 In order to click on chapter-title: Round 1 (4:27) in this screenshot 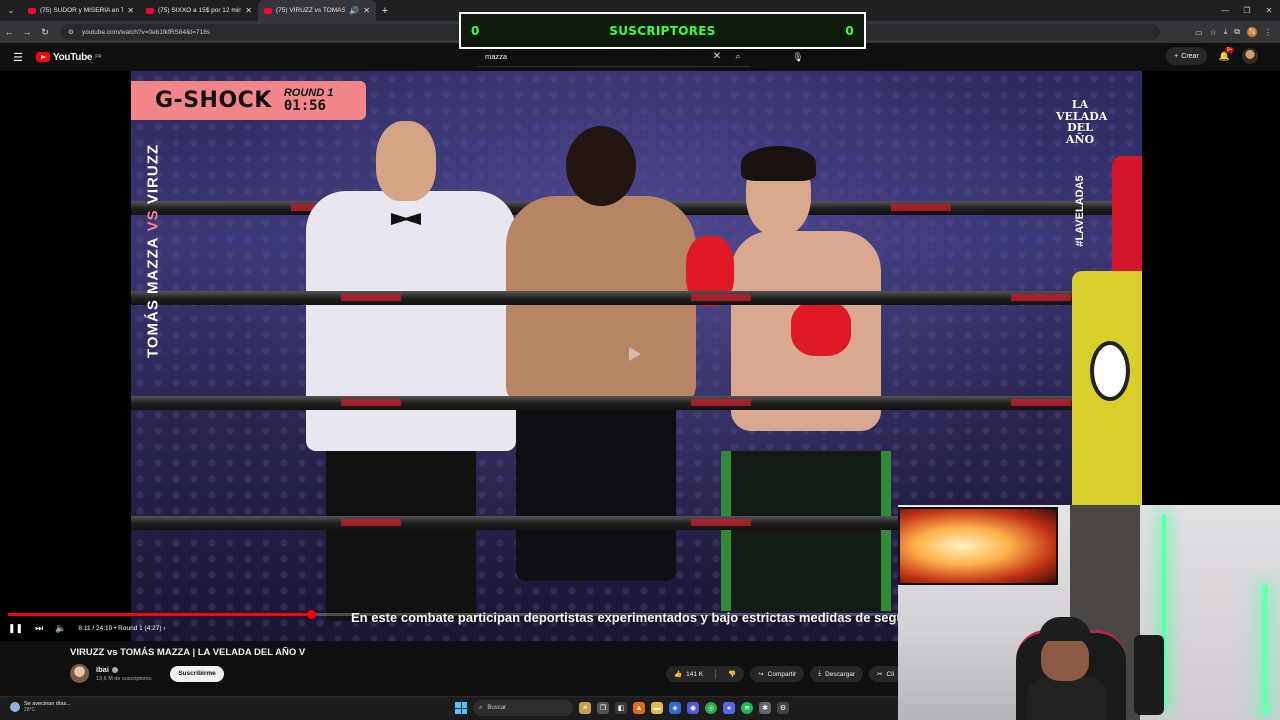, I will do `click(139, 628)`.